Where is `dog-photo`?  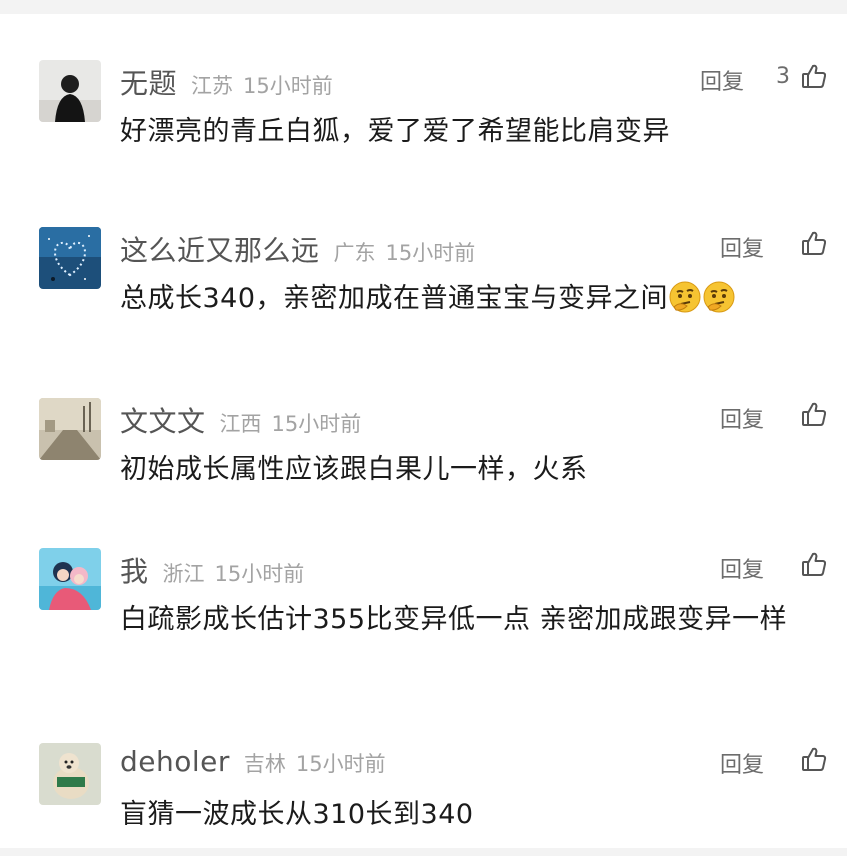
dog-photo is located at coordinates (70, 774).